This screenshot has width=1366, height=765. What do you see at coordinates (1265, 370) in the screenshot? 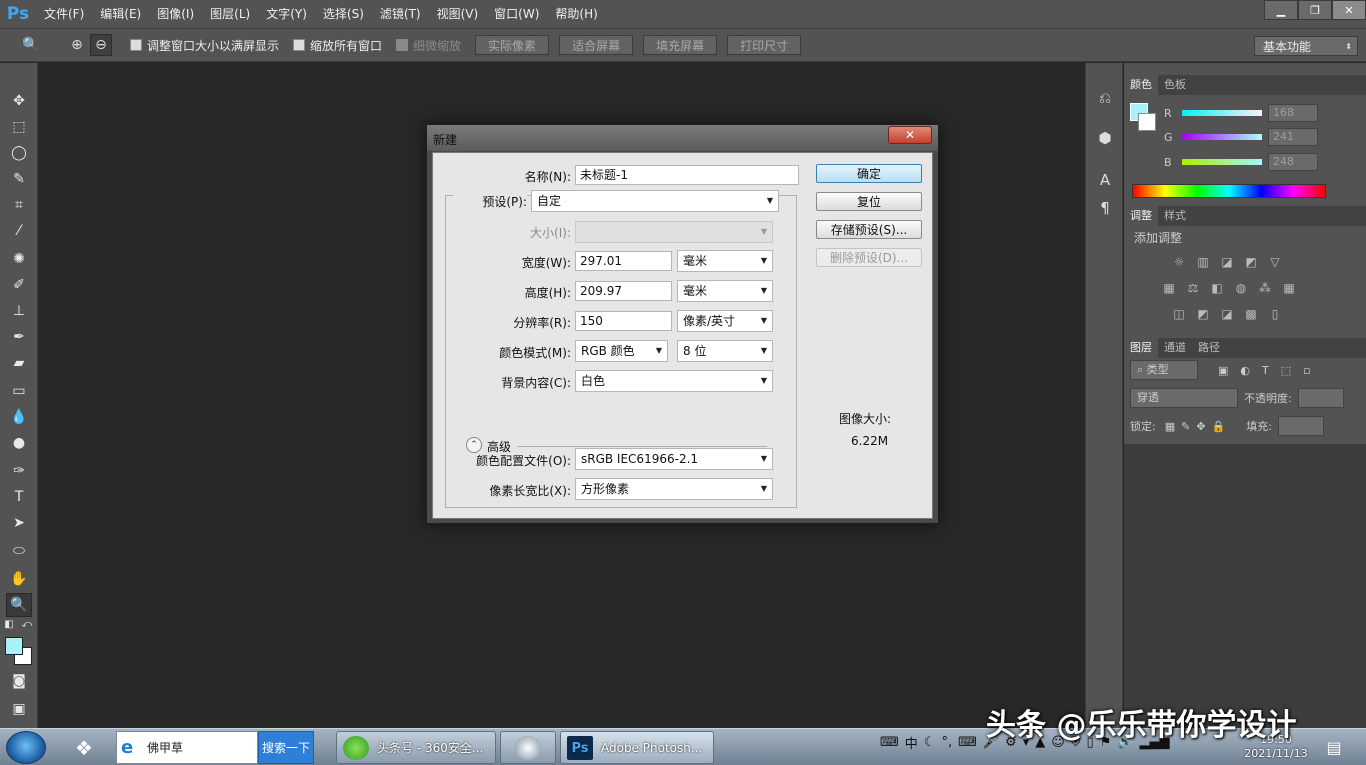
I see `filter-type-icon: T` at bounding box center [1265, 370].